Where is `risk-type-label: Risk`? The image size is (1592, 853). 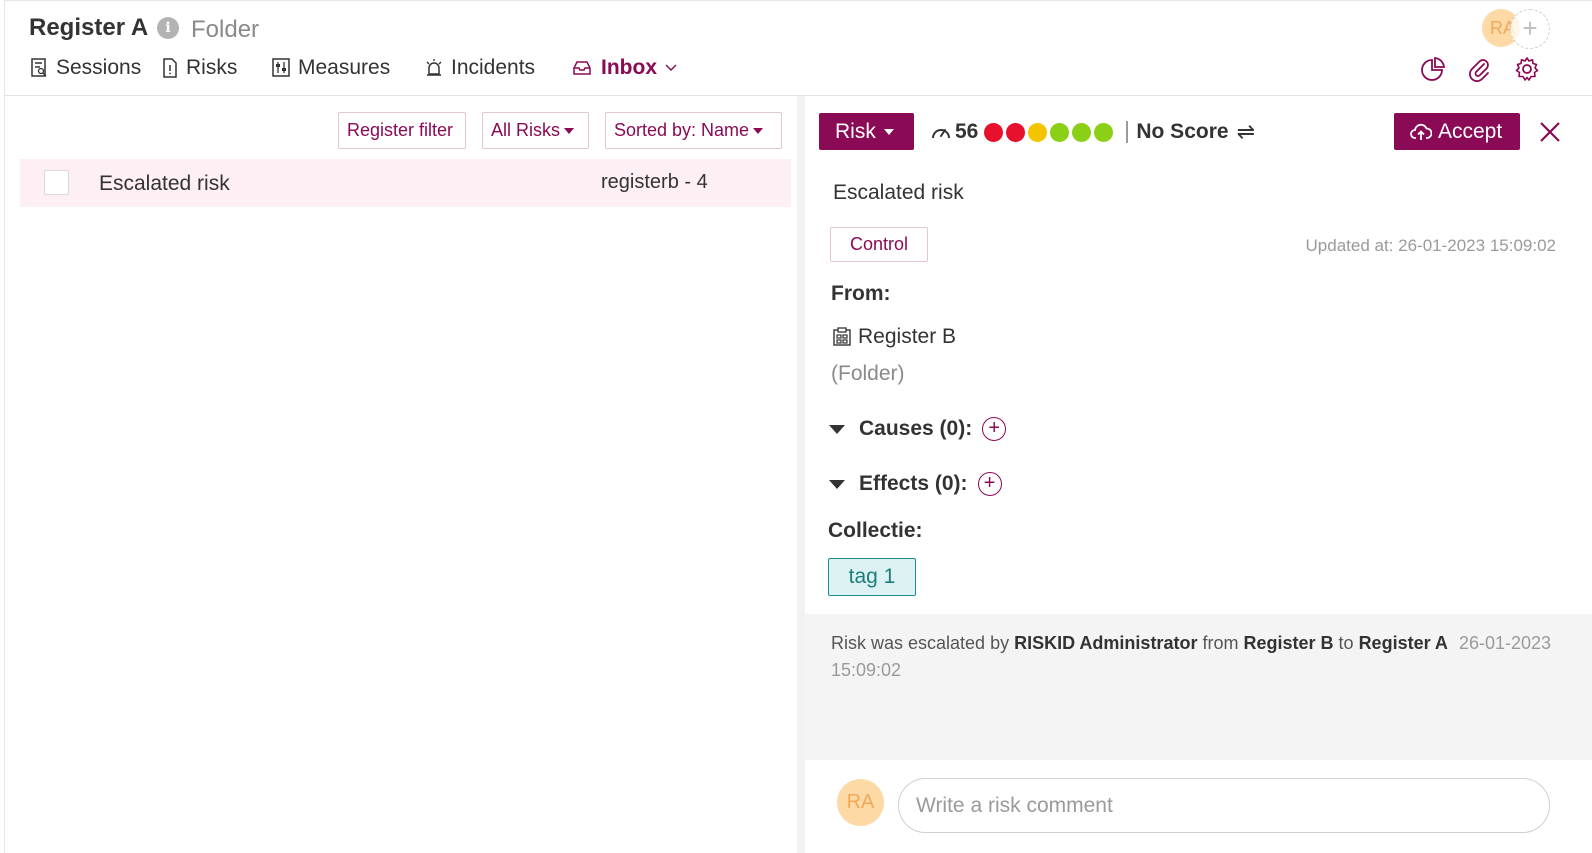
risk-type-label: Risk is located at coordinates (855, 131).